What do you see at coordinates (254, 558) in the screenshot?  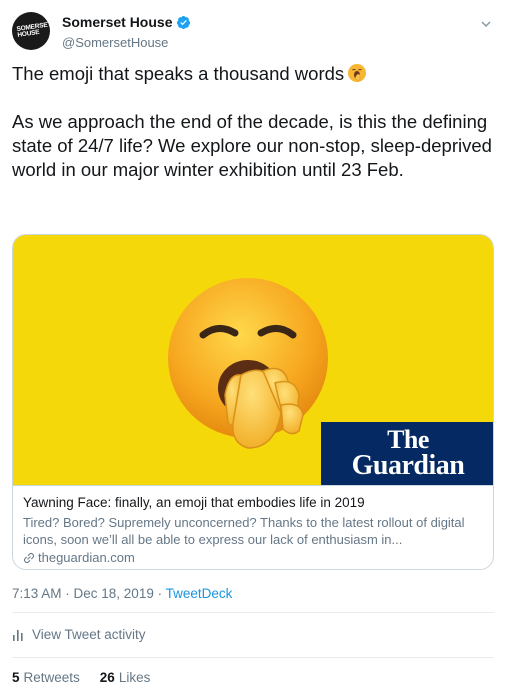 I see `card-domain: theguardian.com` at bounding box center [254, 558].